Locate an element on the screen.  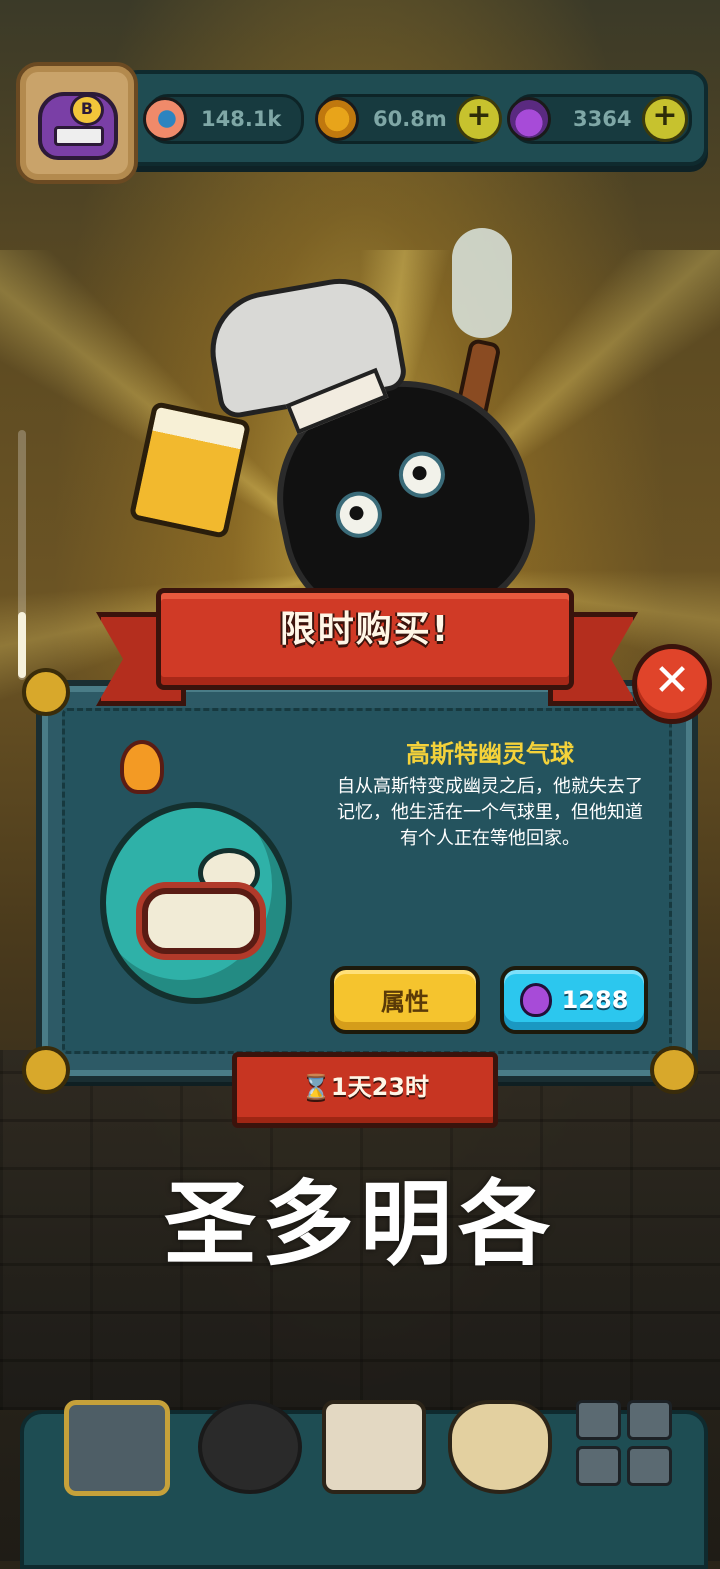
player-avatar: B is located at coordinates (77, 123).